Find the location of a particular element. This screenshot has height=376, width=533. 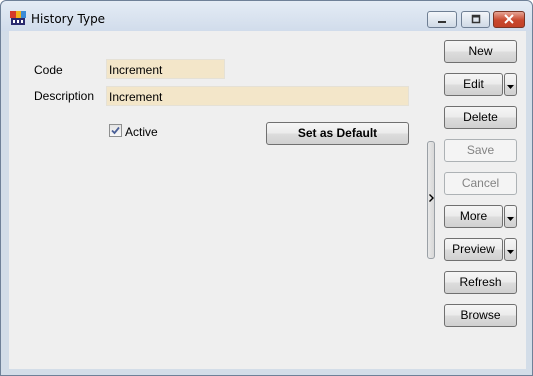

code-field: Increment is located at coordinates (165, 69).